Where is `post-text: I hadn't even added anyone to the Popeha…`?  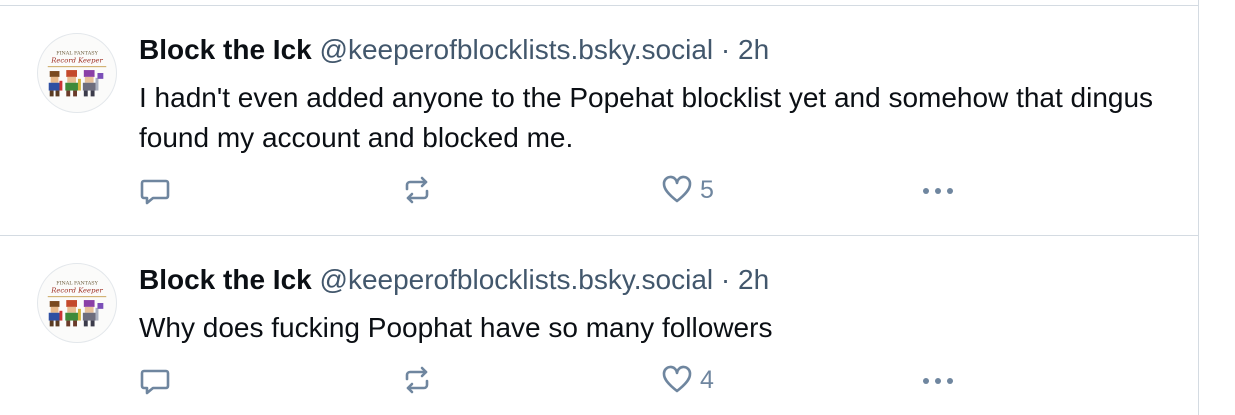 post-text: I hadn't even added anyone to the Popeha… is located at coordinates (646, 117).